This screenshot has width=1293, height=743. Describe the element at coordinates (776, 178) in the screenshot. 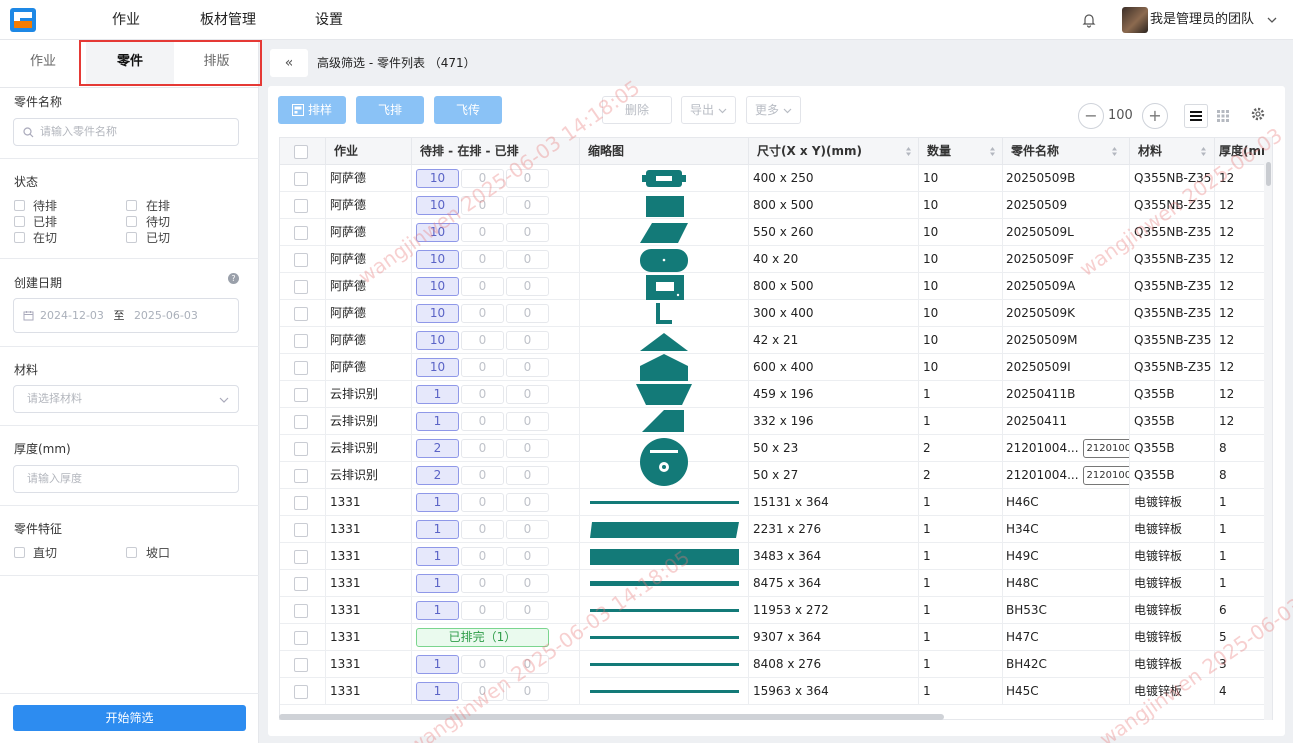

I see `table-row: 阿萨德 10 0 0 400 x 250 10 20250509B Q355NB-Z35 12` at that location.